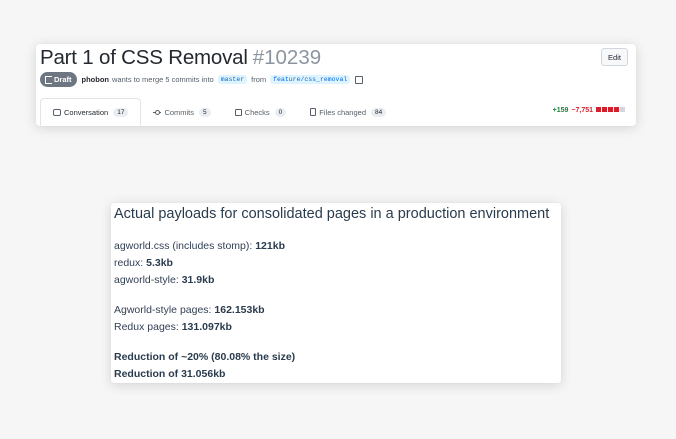 This screenshot has height=439, width=676. Describe the element at coordinates (159, 263) in the screenshot. I see `payload-value: 5.3kb` at that location.